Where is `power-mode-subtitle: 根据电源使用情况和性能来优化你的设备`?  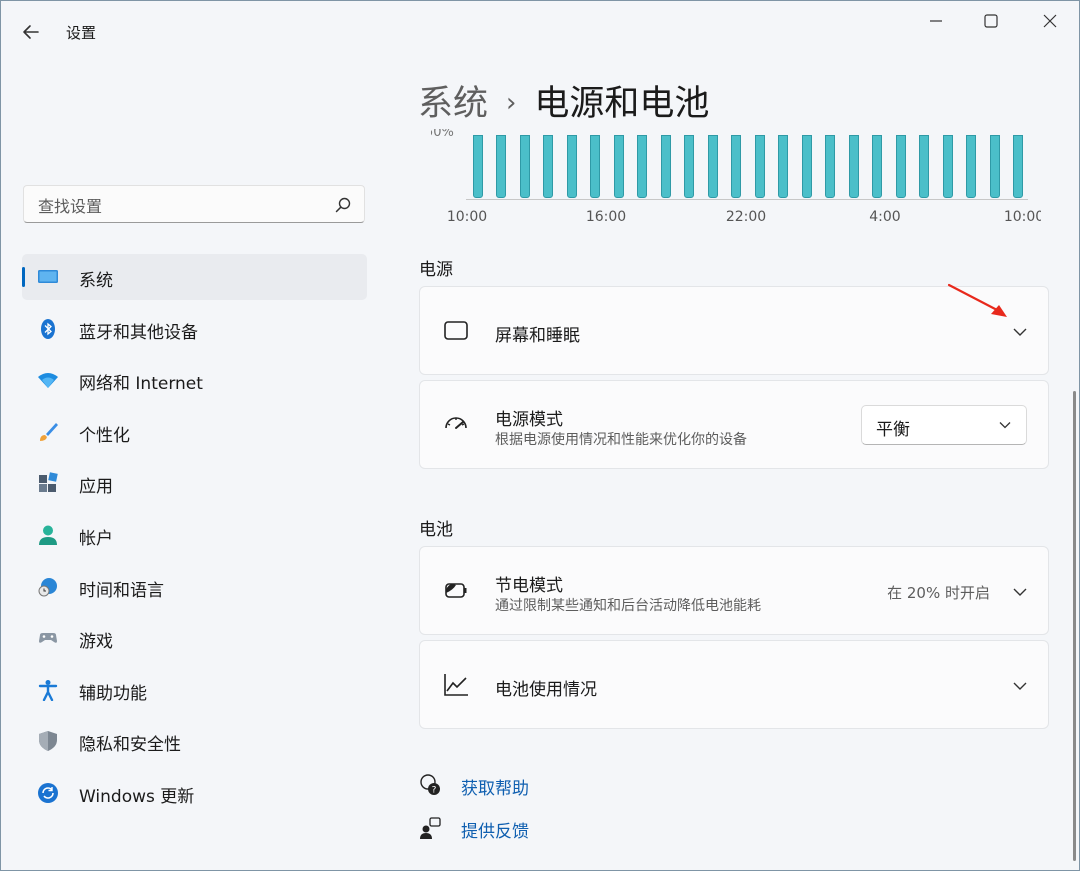 power-mode-subtitle: 根据电源使用情况和性能来优化你的设备 is located at coordinates (621, 440).